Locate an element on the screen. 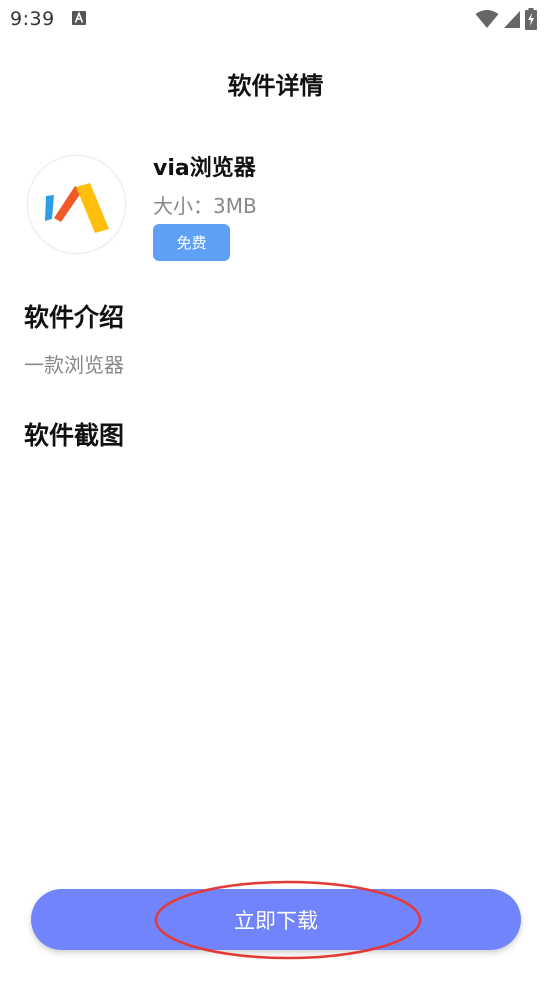  page-title: 软件详情 is located at coordinates (275, 86).